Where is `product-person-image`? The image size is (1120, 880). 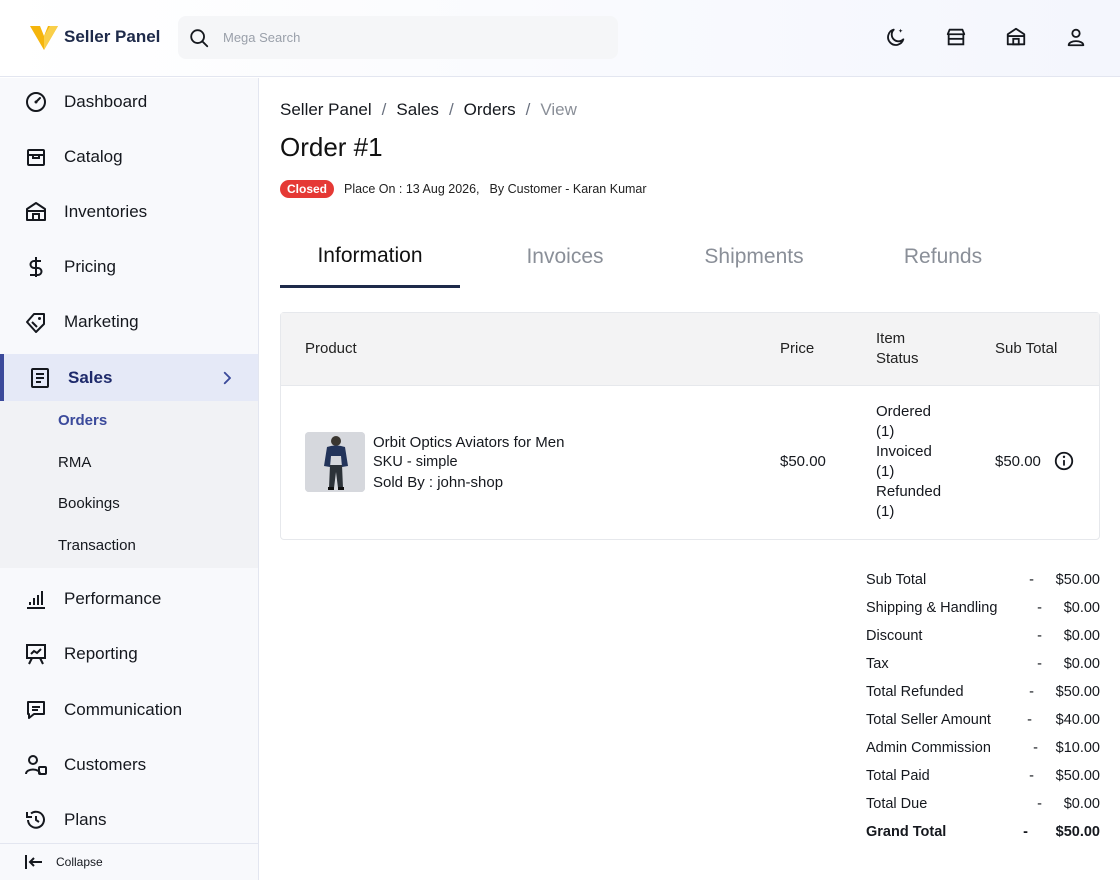 product-person-image is located at coordinates (335, 462).